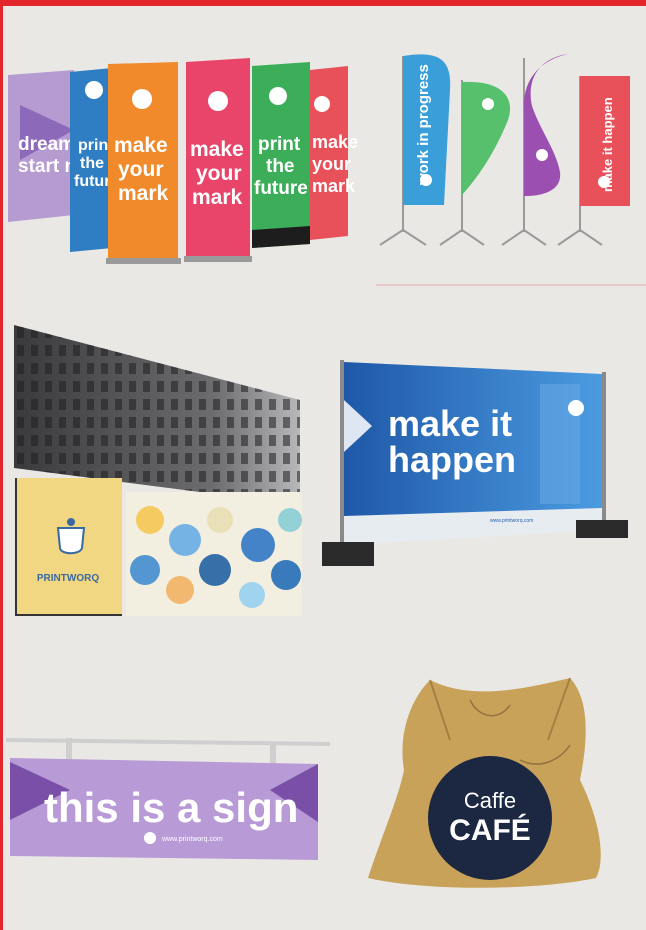  I want to click on rollup-banner-text: dream, so click(46, 144).